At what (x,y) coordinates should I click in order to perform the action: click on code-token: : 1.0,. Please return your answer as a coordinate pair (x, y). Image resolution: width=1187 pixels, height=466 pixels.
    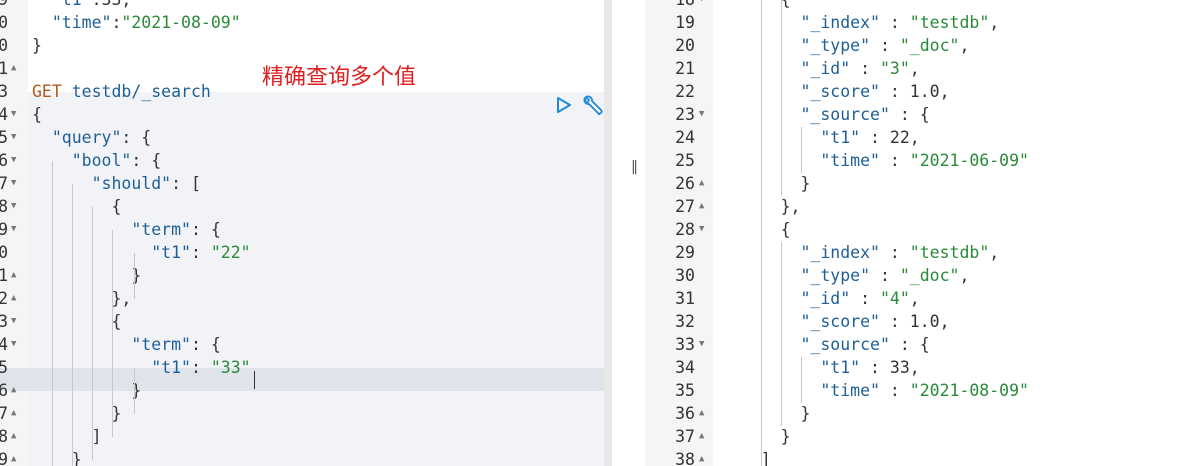
    Looking at the image, I should click on (914, 91).